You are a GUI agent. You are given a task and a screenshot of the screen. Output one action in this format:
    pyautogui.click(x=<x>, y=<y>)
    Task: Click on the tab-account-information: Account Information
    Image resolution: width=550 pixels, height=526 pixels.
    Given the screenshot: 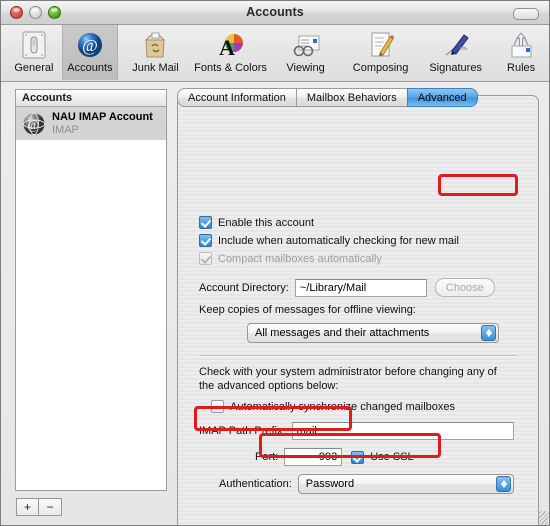 What is the action you would take?
    pyautogui.click(x=236, y=97)
    